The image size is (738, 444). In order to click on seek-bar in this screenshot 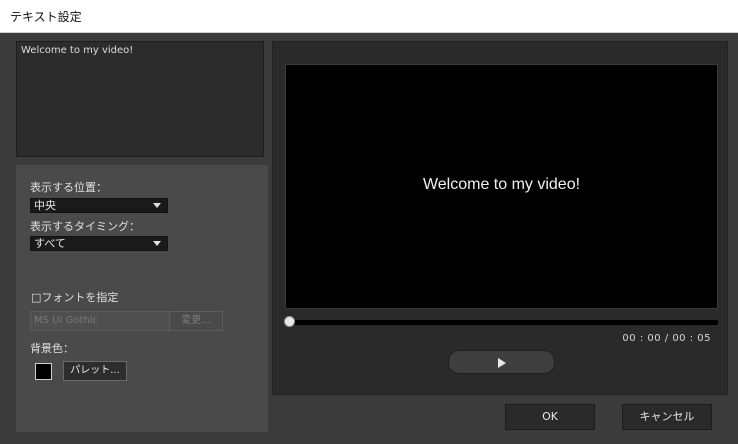, I will do `click(502, 322)`.